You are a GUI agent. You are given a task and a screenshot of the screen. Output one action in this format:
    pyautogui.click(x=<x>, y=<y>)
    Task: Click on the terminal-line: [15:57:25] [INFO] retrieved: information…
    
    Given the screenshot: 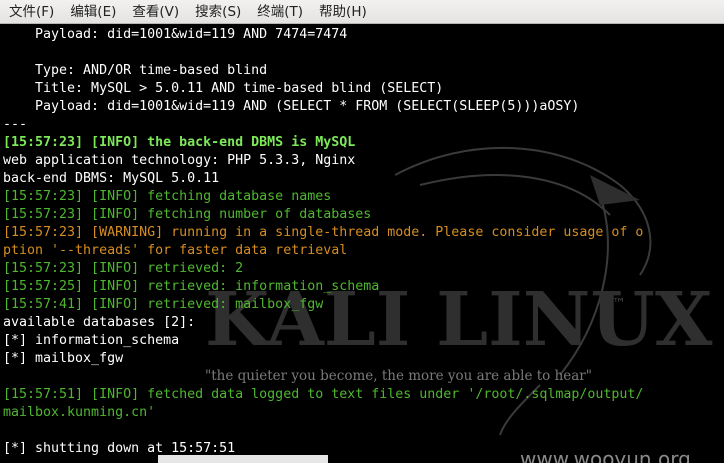 What is the action you would take?
    pyautogui.click(x=191, y=287)
    